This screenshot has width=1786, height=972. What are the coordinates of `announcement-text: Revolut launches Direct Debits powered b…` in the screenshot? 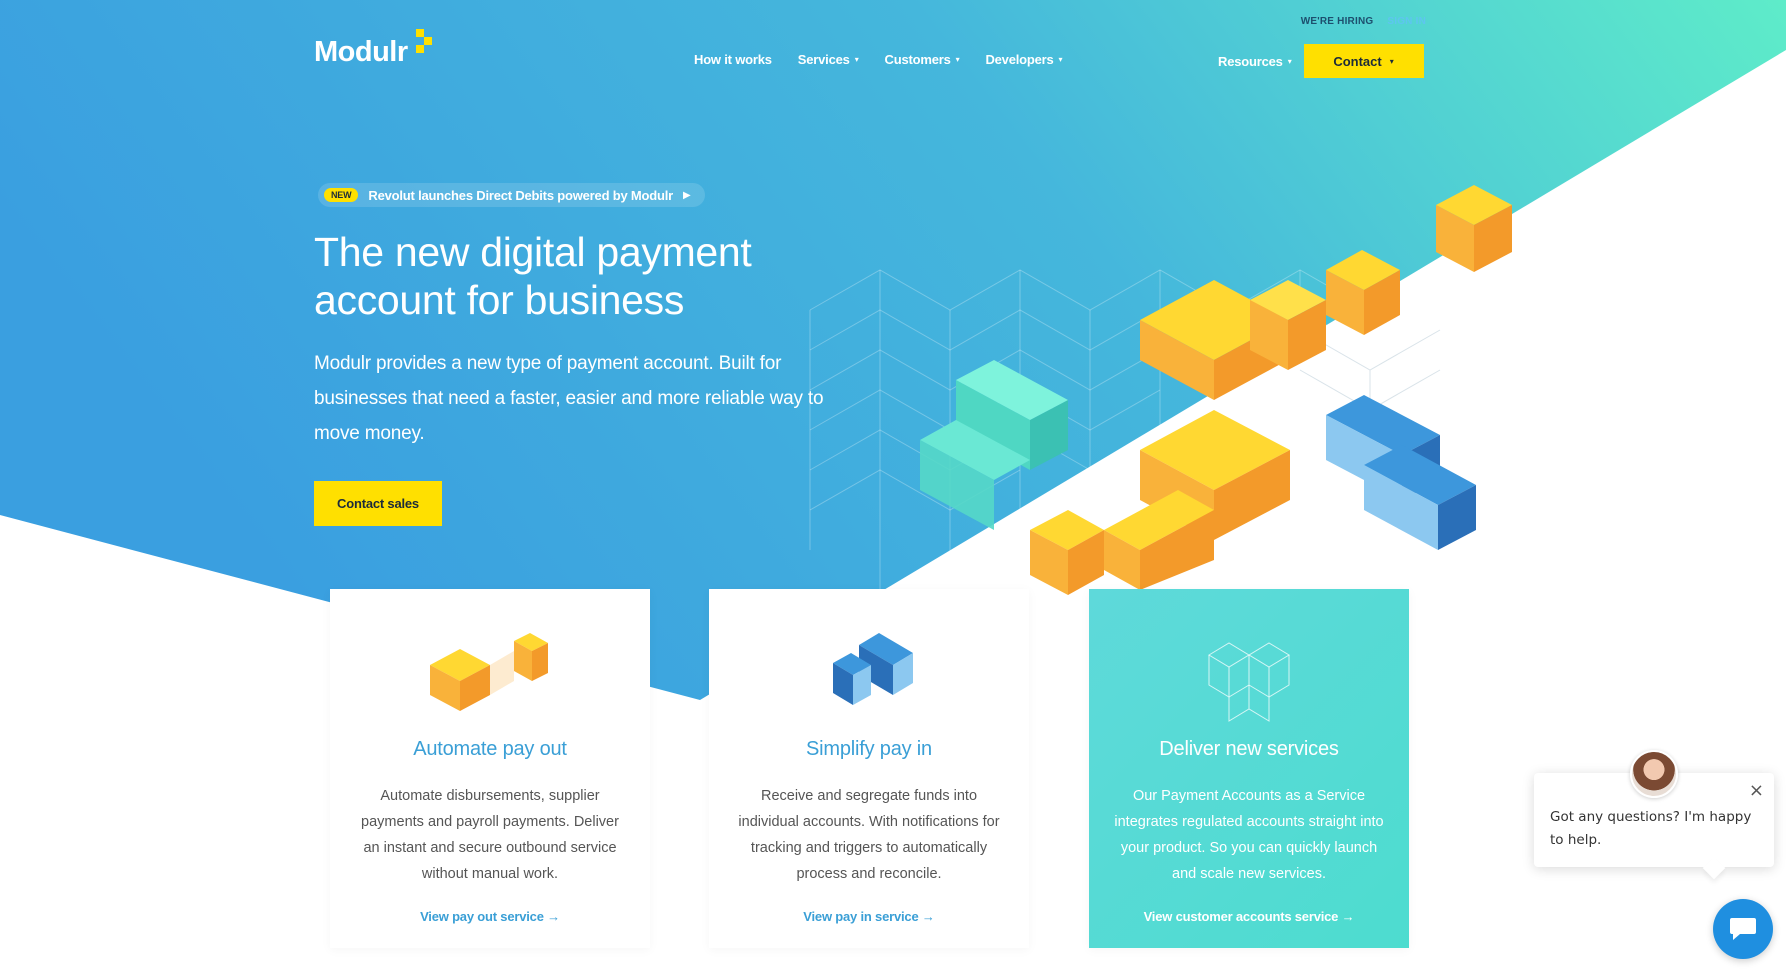 It's located at (521, 195).